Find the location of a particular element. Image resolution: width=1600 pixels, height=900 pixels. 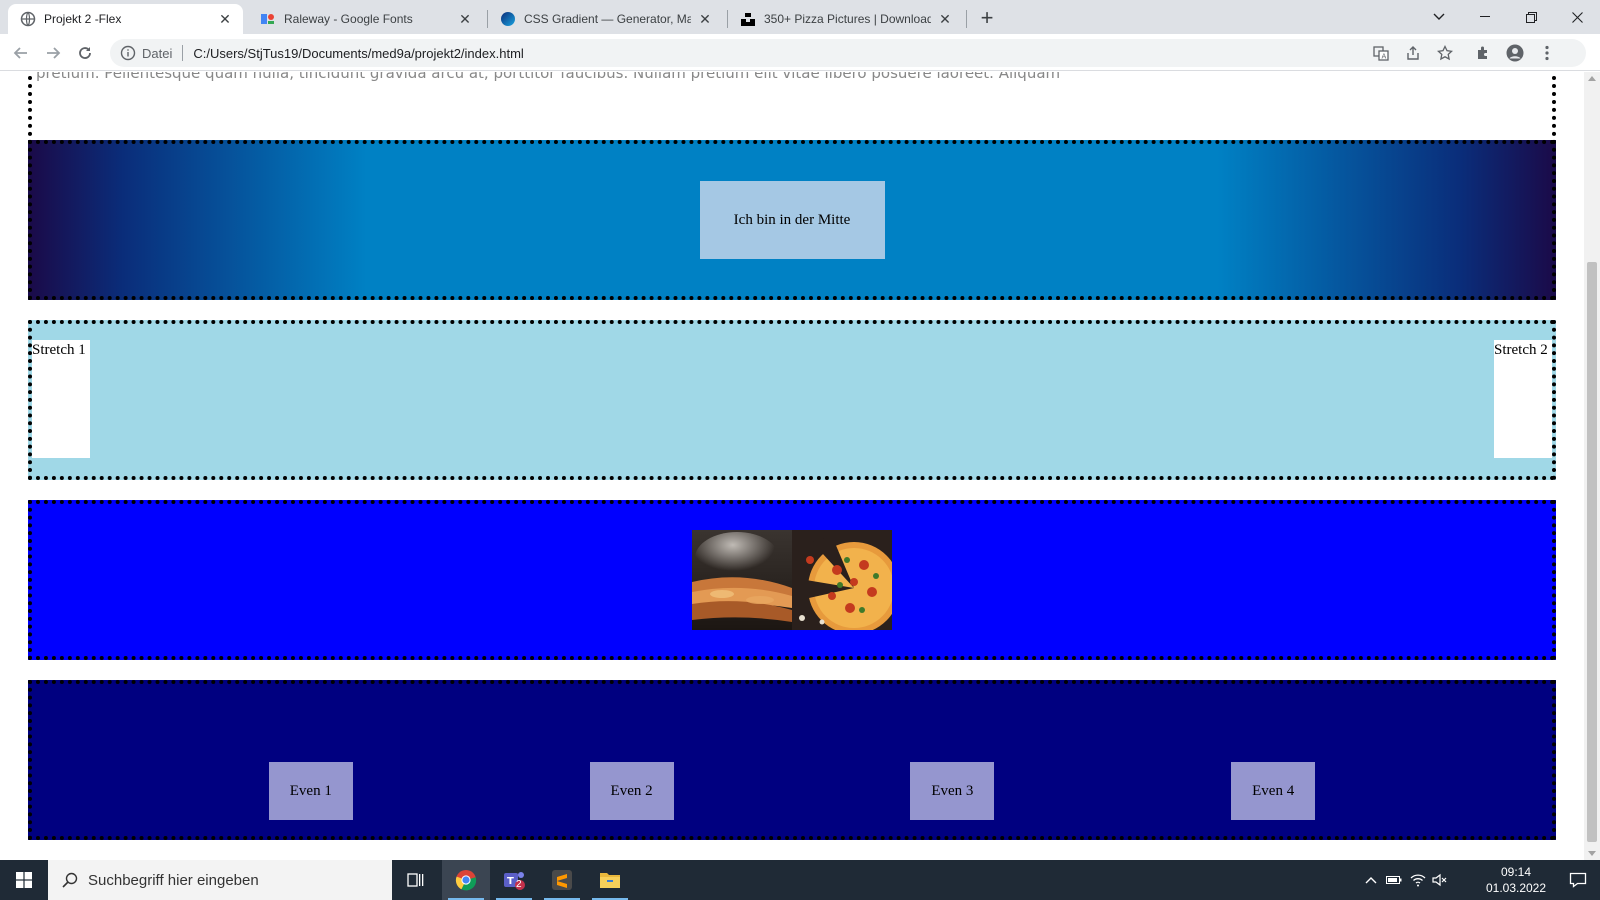

avatar-icon is located at coordinates (1515, 53).